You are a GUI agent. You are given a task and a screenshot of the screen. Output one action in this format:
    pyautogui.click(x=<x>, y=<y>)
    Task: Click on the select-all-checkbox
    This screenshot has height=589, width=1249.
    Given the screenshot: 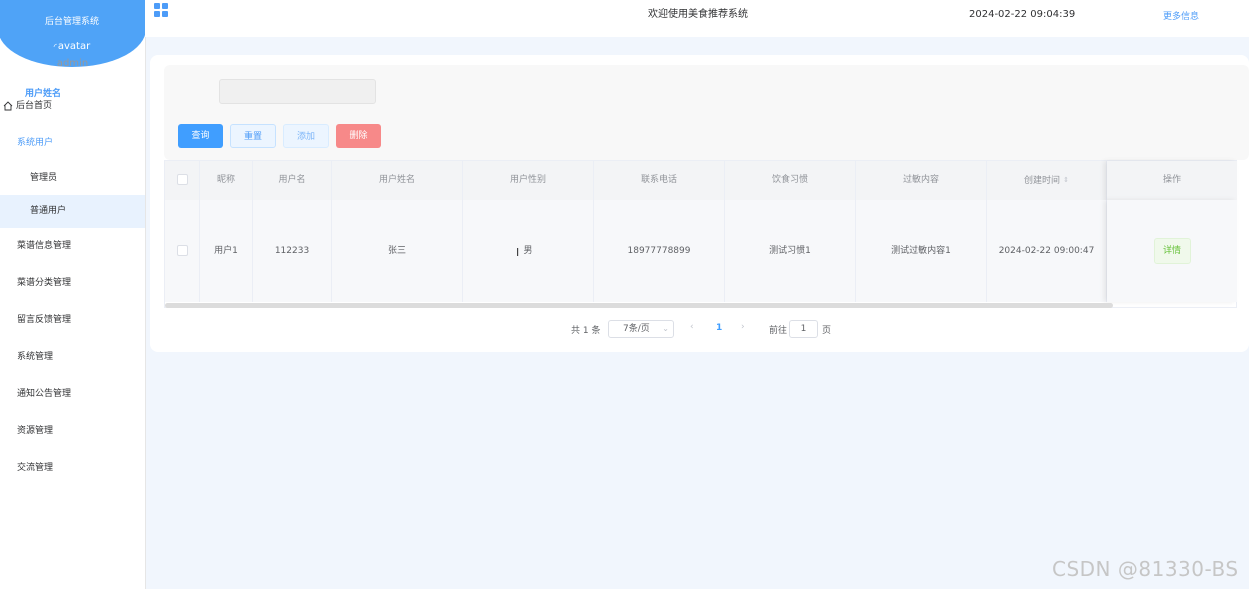 What is the action you would take?
    pyautogui.click(x=182, y=179)
    